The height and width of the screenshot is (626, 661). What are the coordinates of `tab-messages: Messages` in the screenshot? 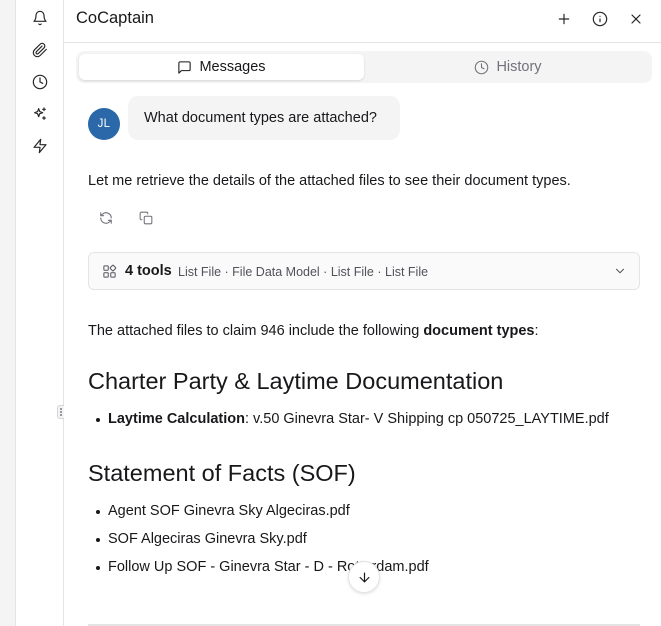 It's located at (221, 67).